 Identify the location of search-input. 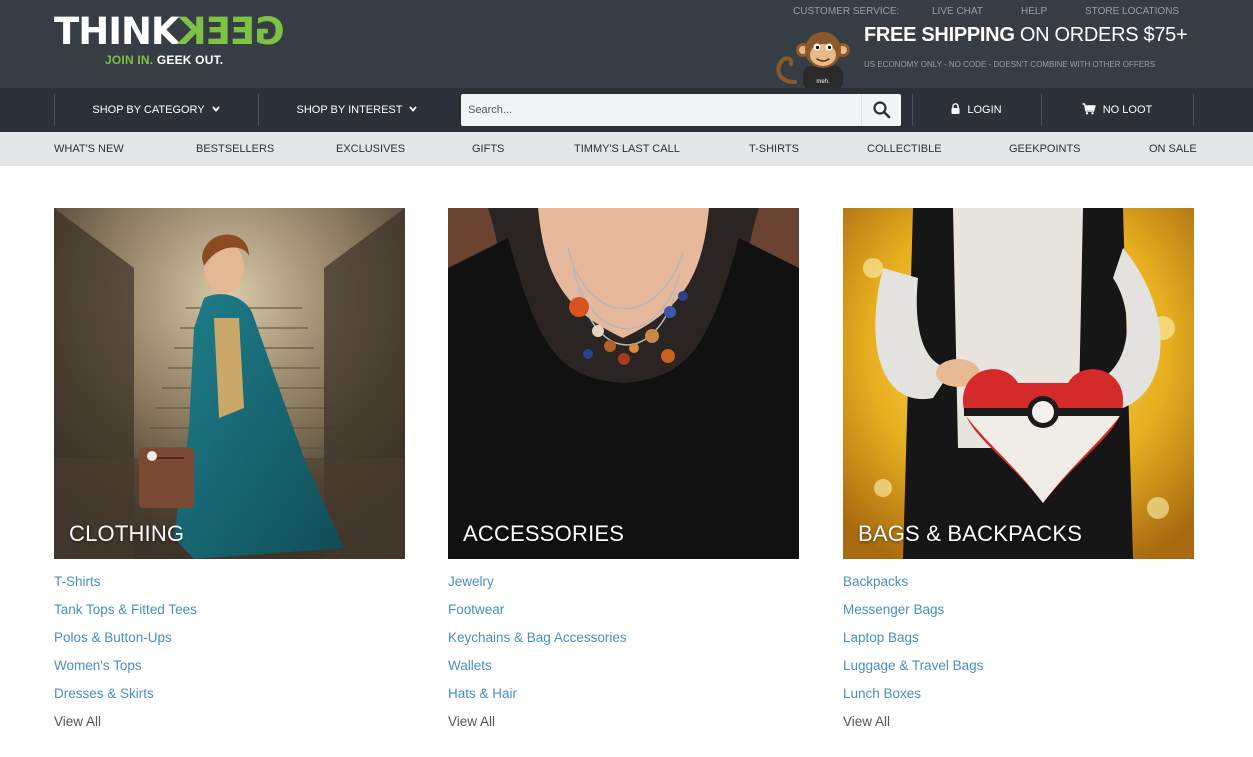
(661, 110).